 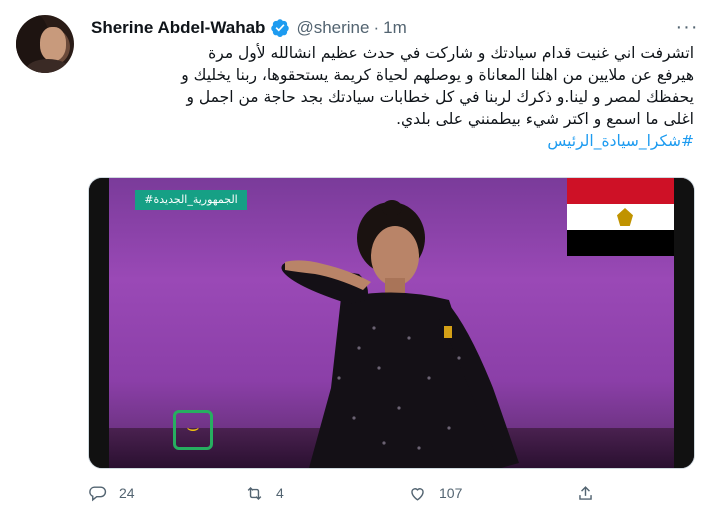 I want to click on retweet-icon, so click(x=254, y=493).